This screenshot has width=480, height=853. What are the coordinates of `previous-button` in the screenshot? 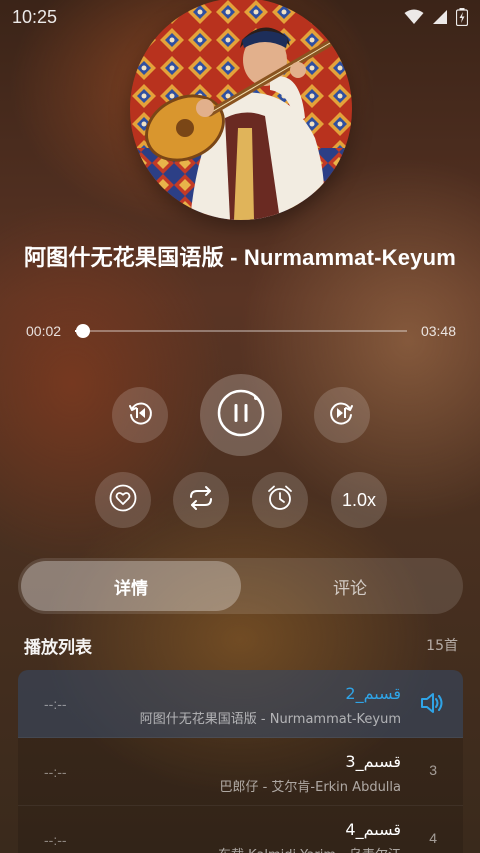 It's located at (140, 415).